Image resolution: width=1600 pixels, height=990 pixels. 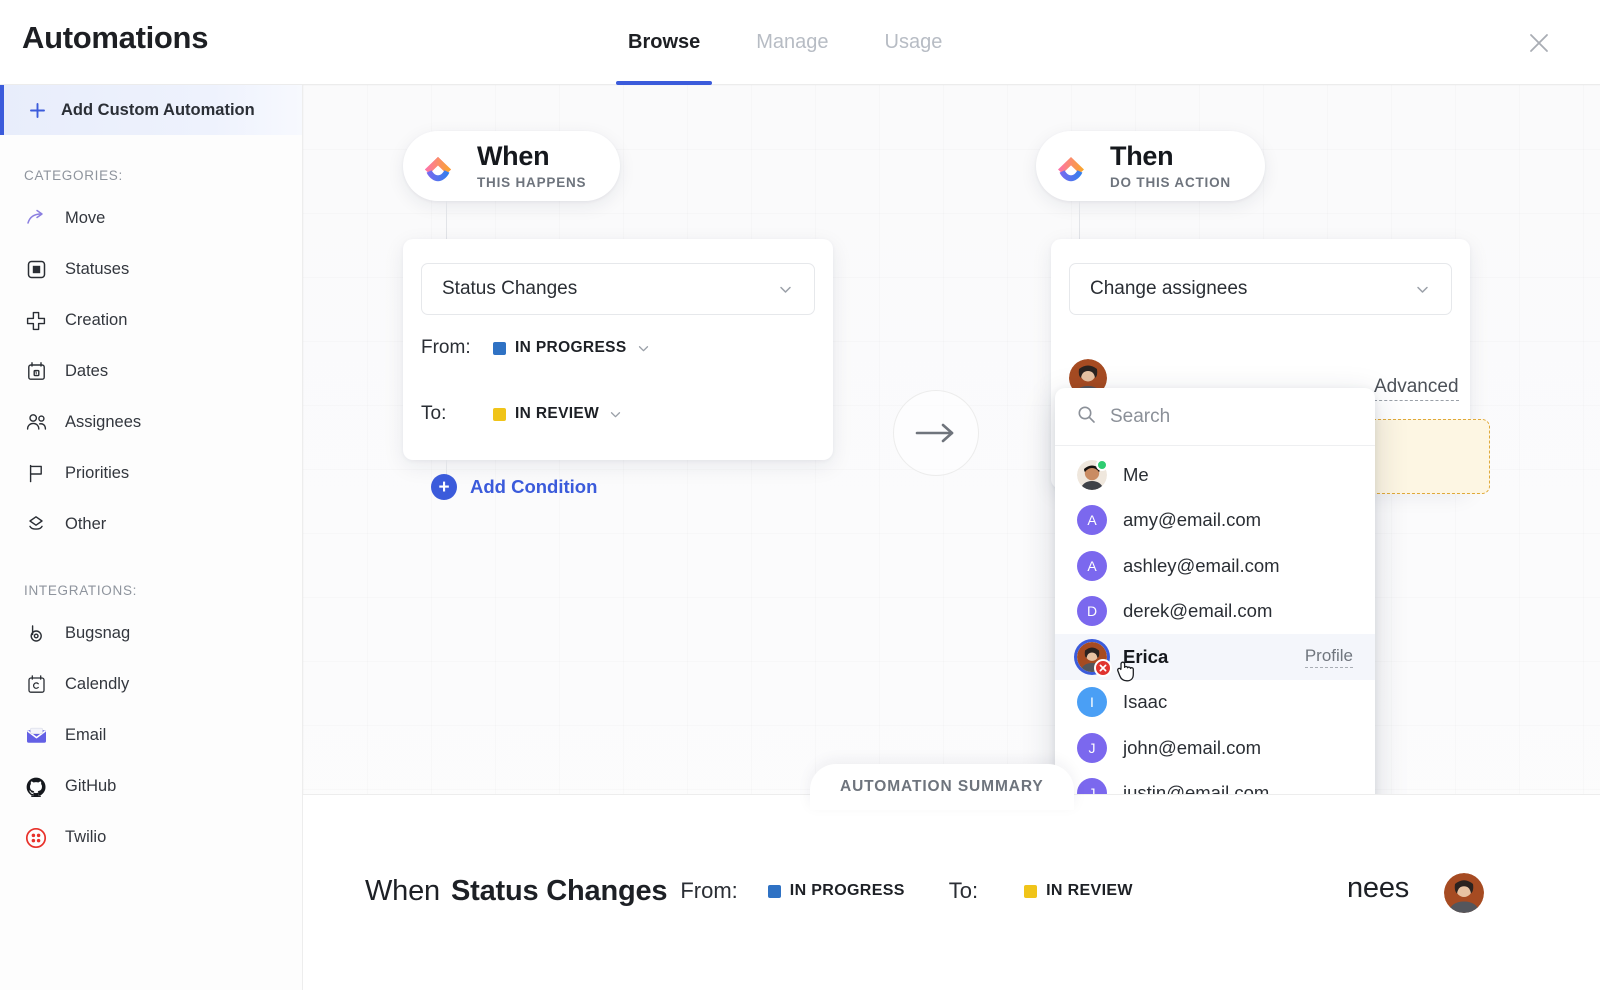 What do you see at coordinates (151, 633) in the screenshot?
I see `sidebar-item-bugsnag: Bugsnag` at bounding box center [151, 633].